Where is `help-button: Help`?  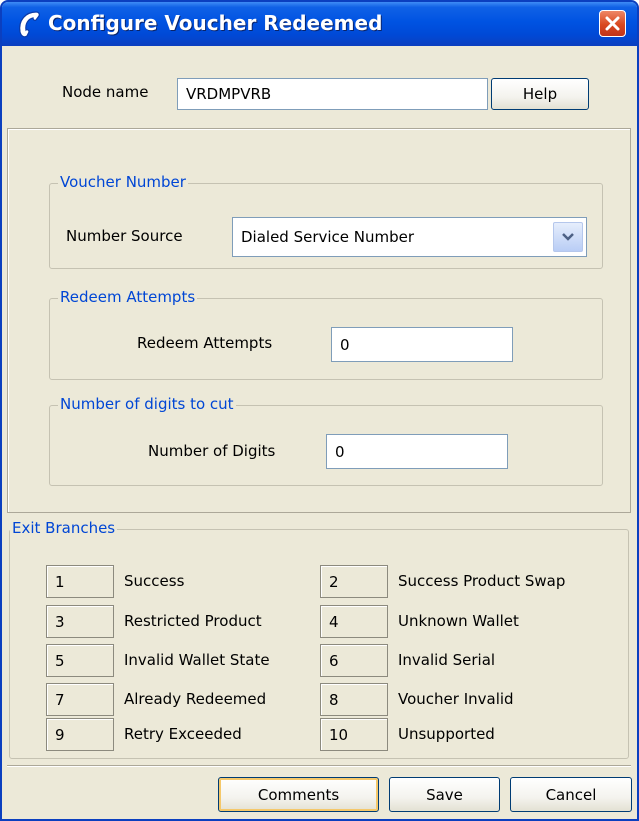
help-button: Help is located at coordinates (540, 94).